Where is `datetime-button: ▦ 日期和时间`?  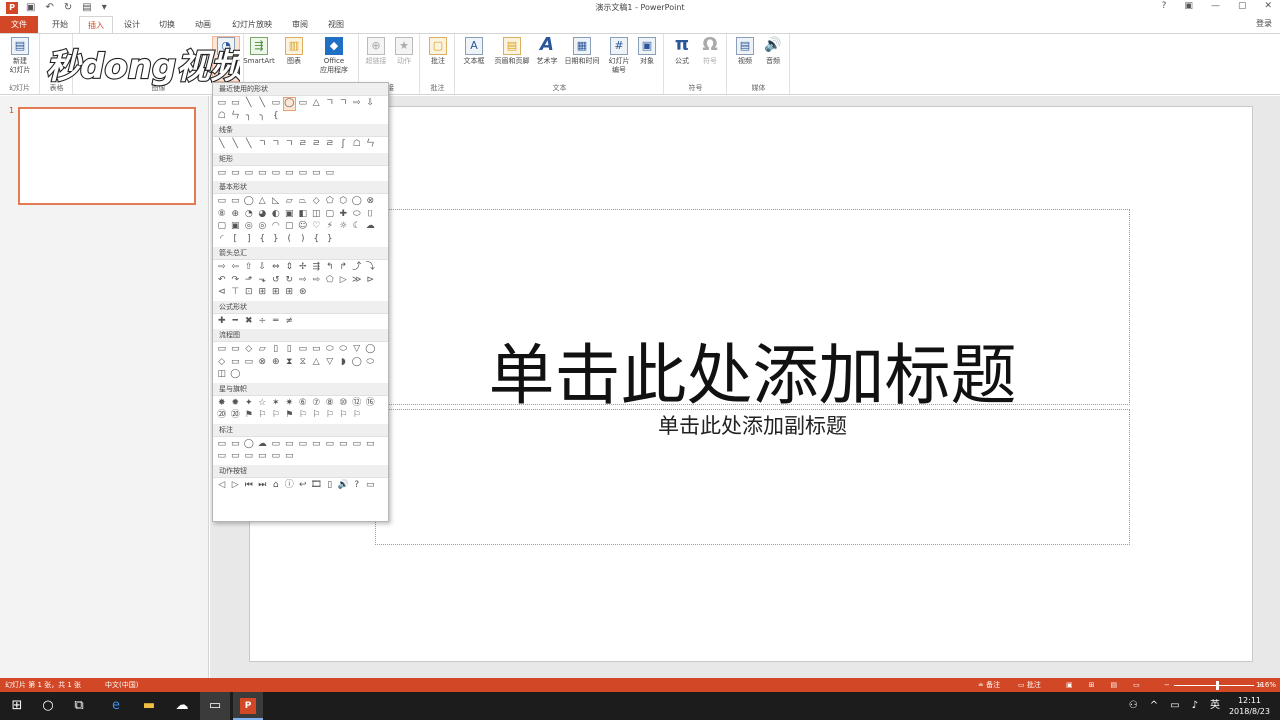 datetime-button: ▦ 日期和时间 is located at coordinates (582, 51).